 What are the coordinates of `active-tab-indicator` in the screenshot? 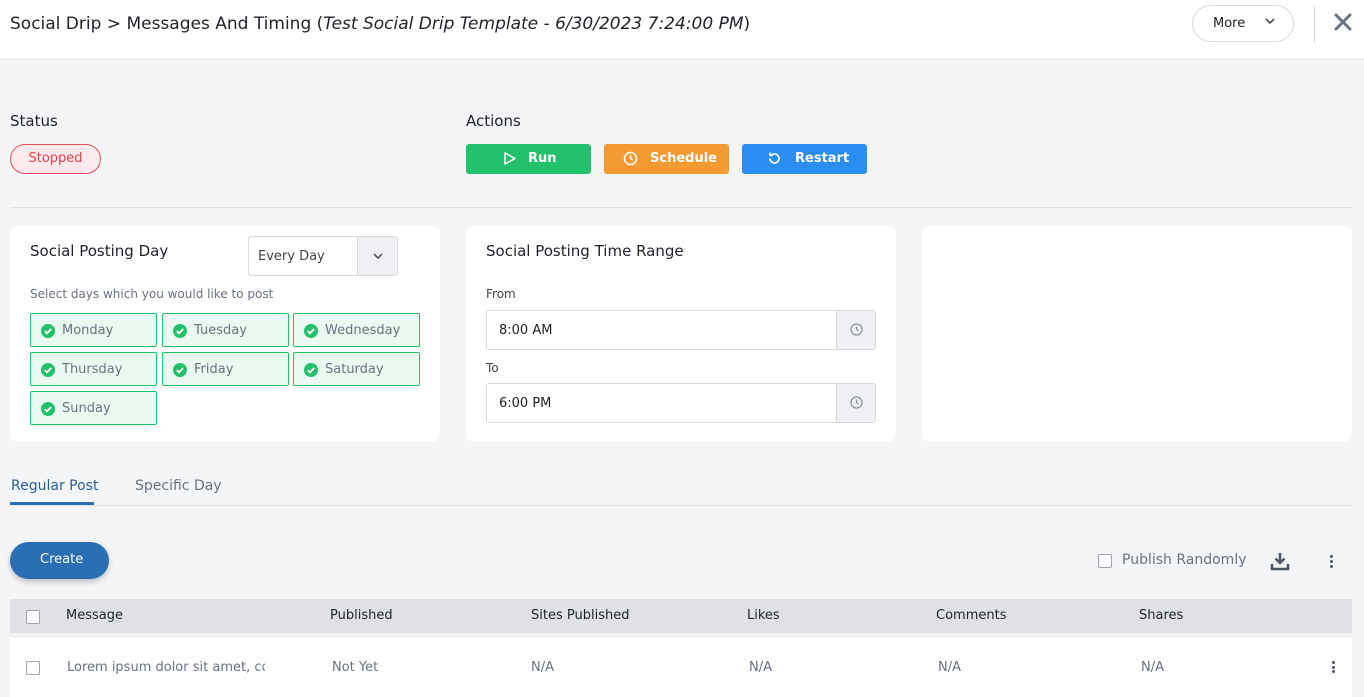 It's located at (52, 503).